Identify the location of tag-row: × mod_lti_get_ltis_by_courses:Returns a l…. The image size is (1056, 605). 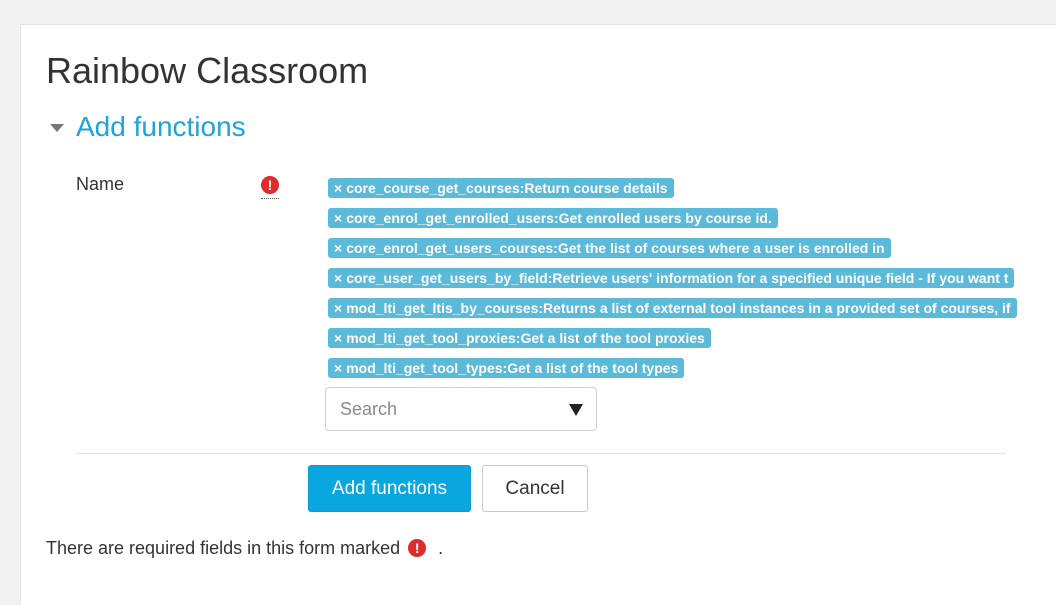
(692, 313).